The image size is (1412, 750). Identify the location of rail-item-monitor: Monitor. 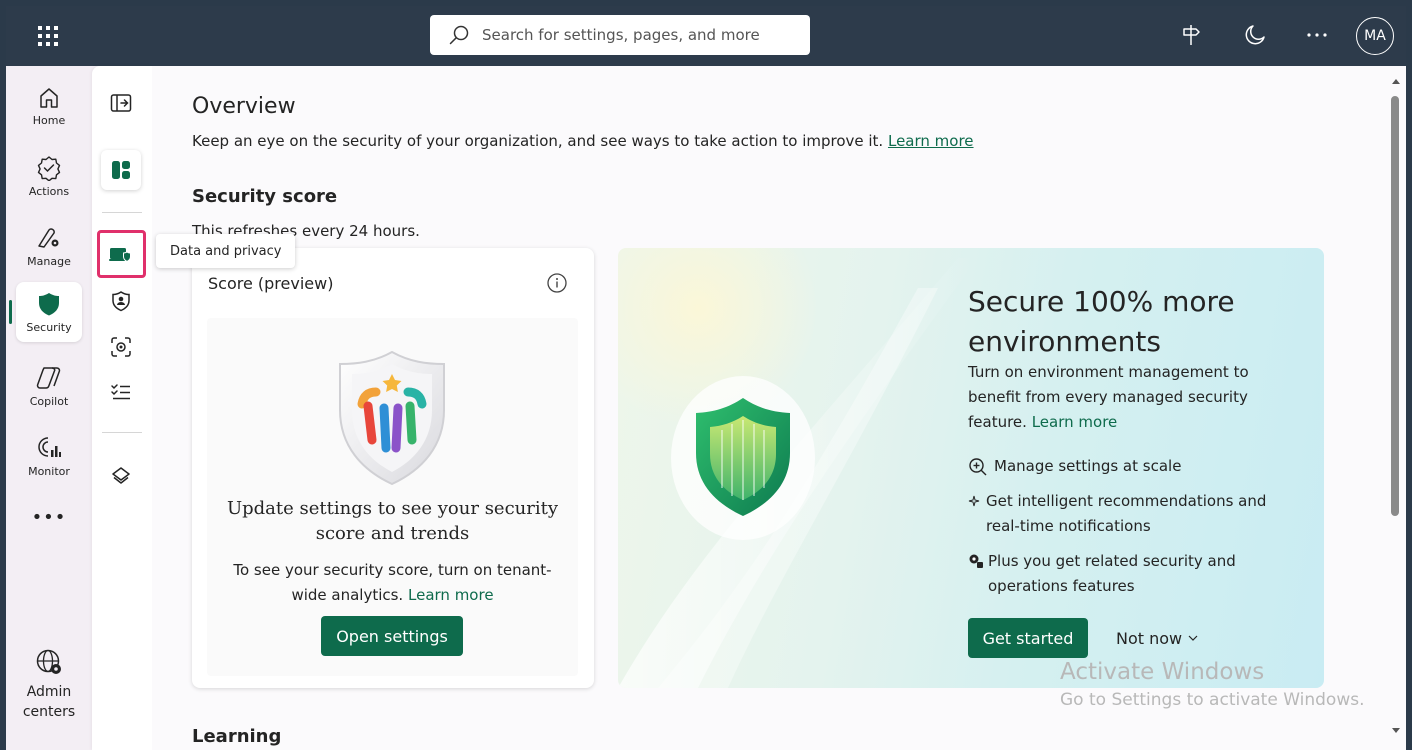
(49, 456).